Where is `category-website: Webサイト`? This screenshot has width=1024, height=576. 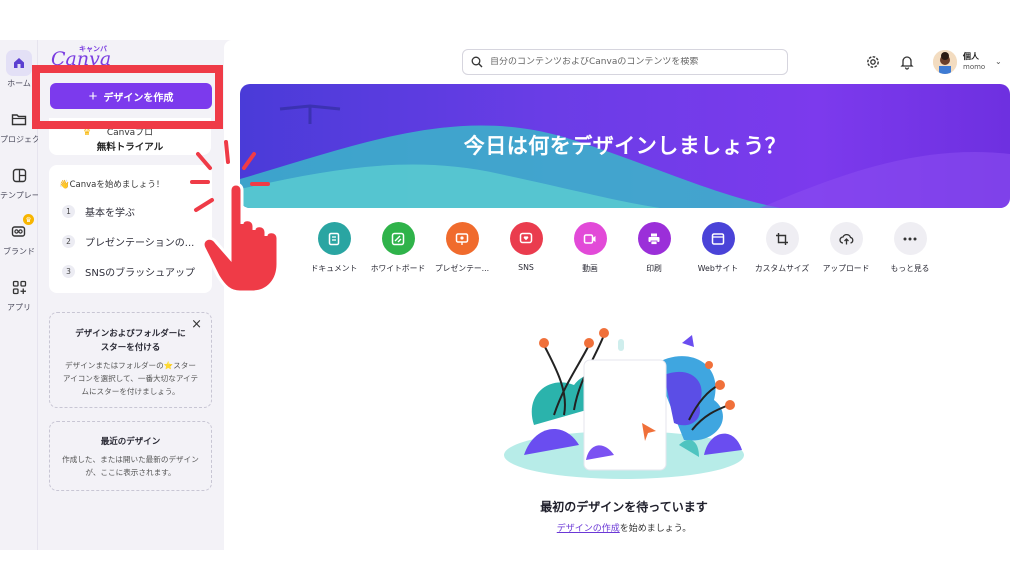 category-website: Webサイト is located at coordinates (718, 248).